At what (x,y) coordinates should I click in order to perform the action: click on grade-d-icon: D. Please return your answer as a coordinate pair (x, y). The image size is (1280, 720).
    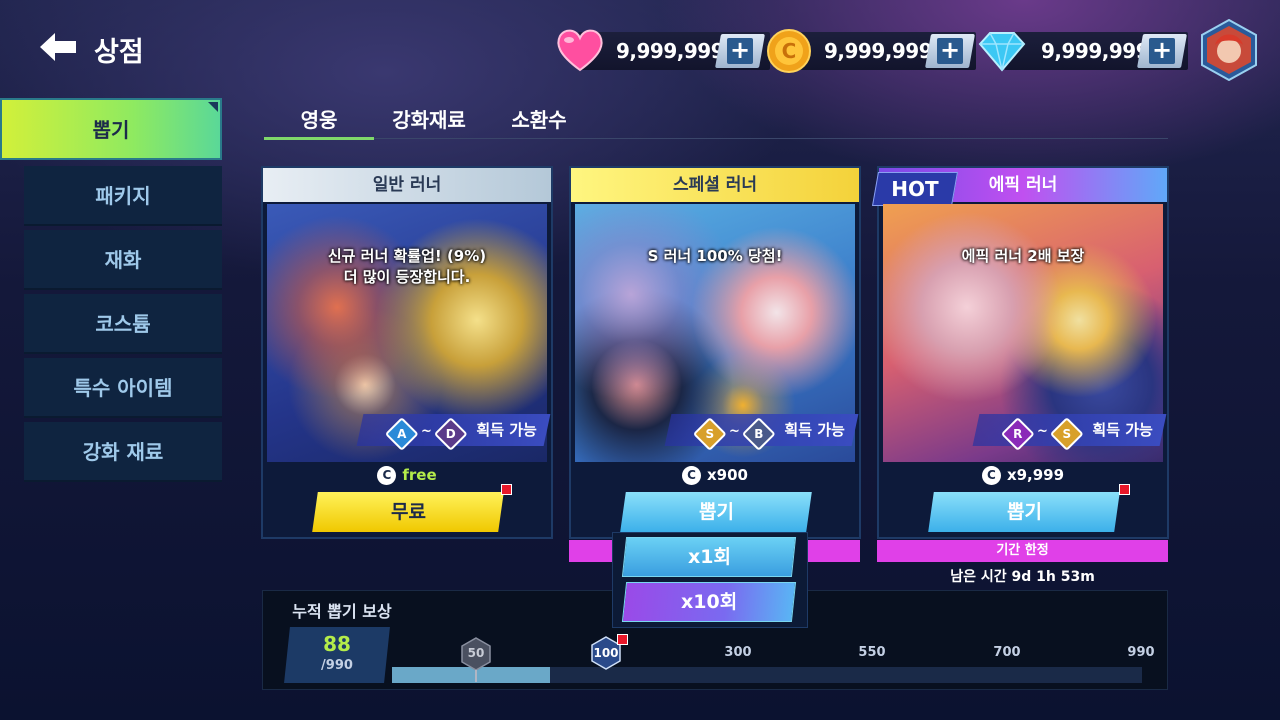
    Looking at the image, I should click on (451, 434).